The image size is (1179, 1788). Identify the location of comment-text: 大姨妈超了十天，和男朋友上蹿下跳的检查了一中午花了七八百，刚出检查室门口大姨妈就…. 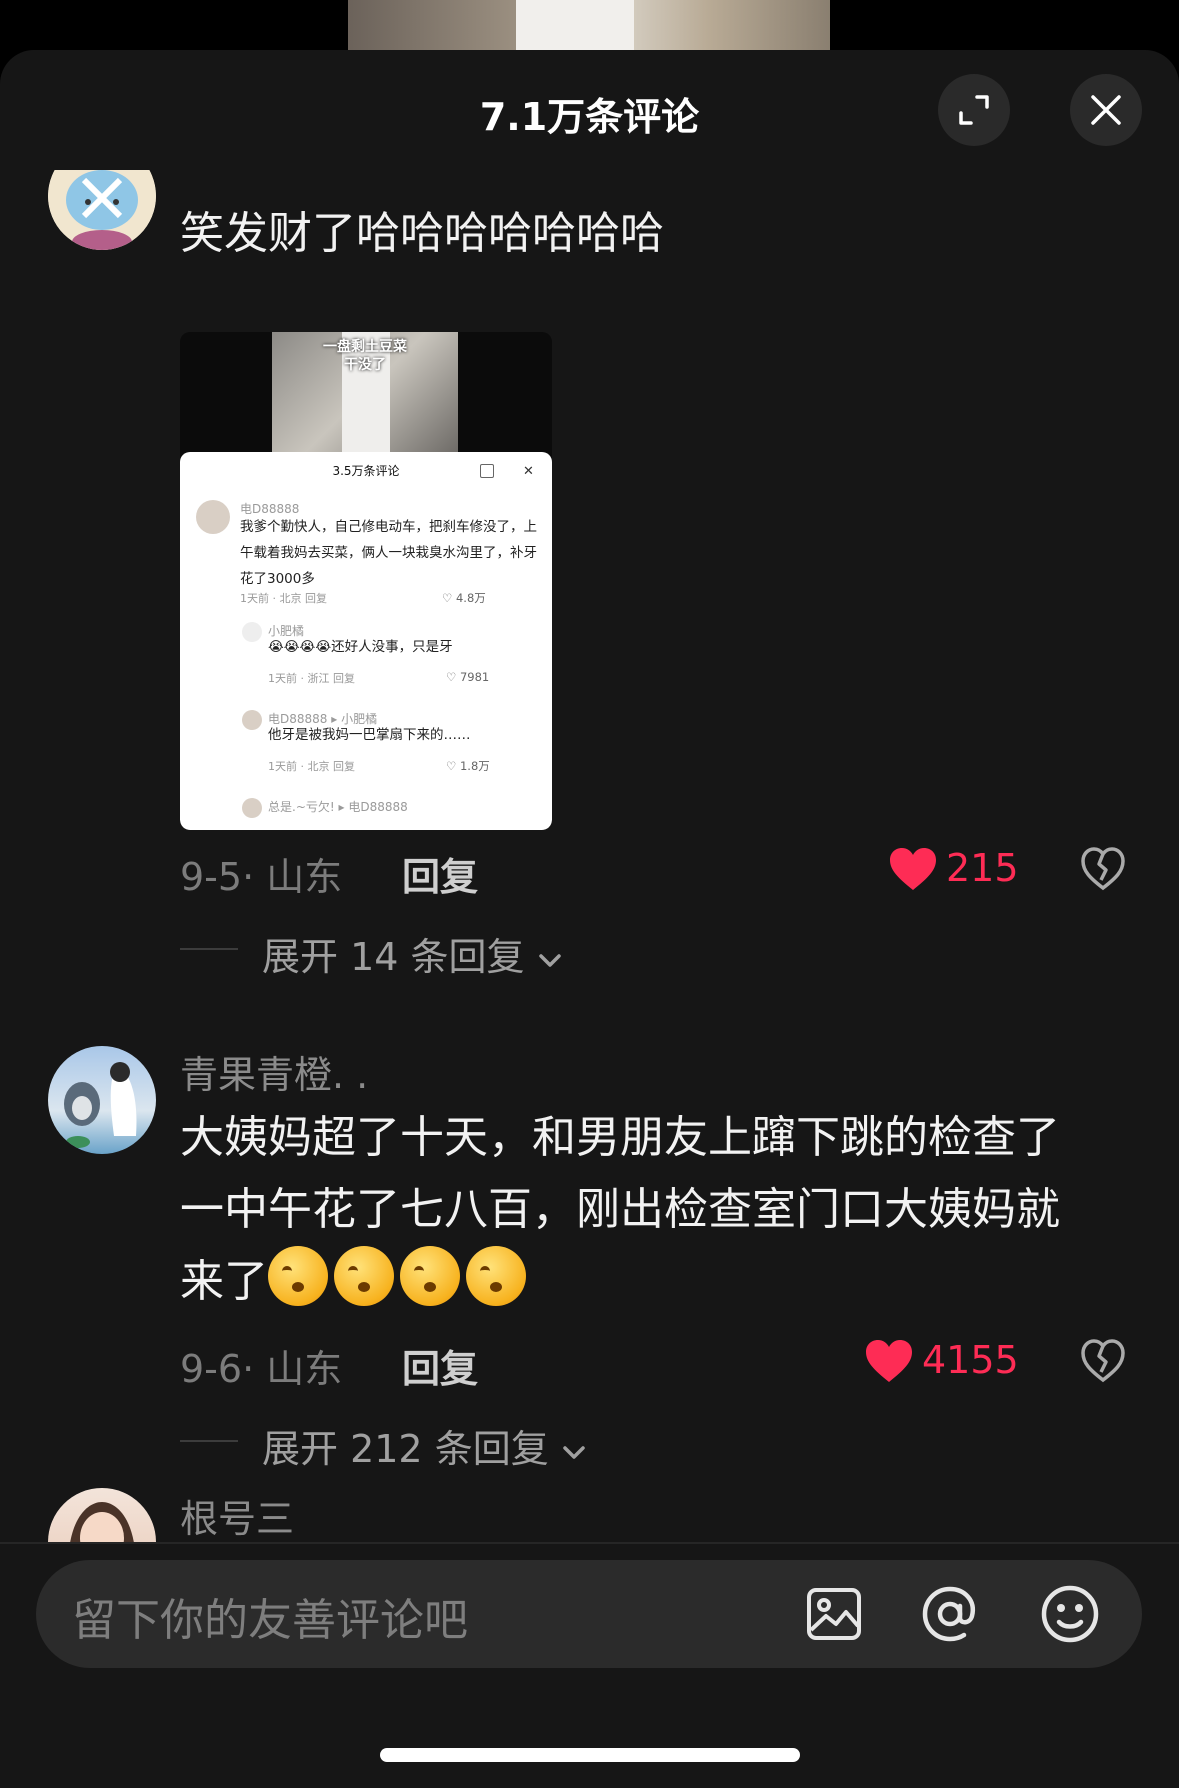
(620, 1209).